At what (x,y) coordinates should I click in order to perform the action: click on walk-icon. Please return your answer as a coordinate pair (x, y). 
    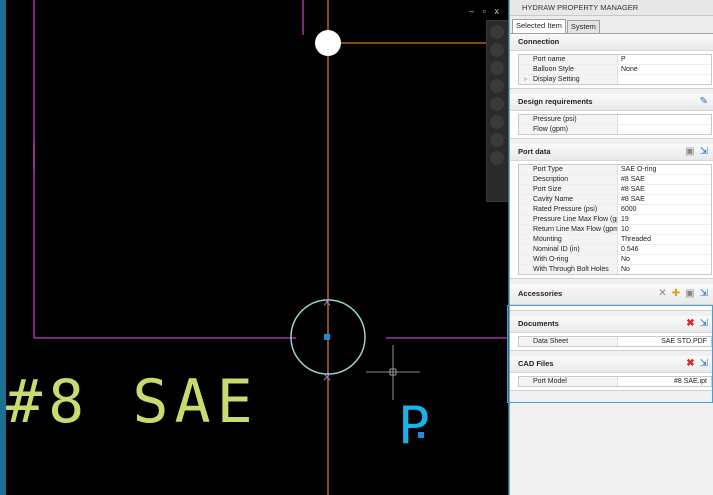
    Looking at the image, I should click on (497, 140).